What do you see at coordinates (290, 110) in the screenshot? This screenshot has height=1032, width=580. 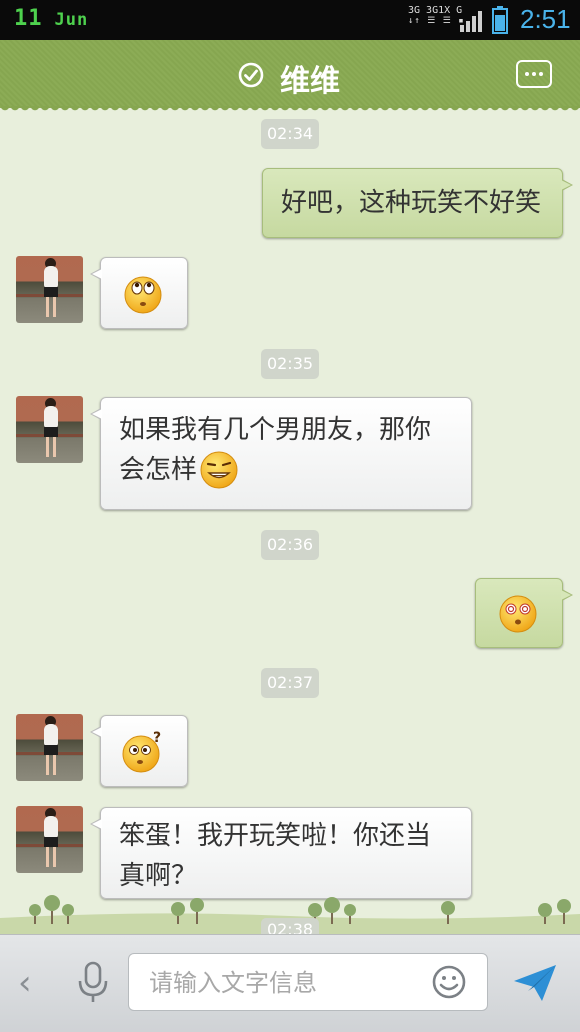 I see `header-scalloped-edge` at bounding box center [290, 110].